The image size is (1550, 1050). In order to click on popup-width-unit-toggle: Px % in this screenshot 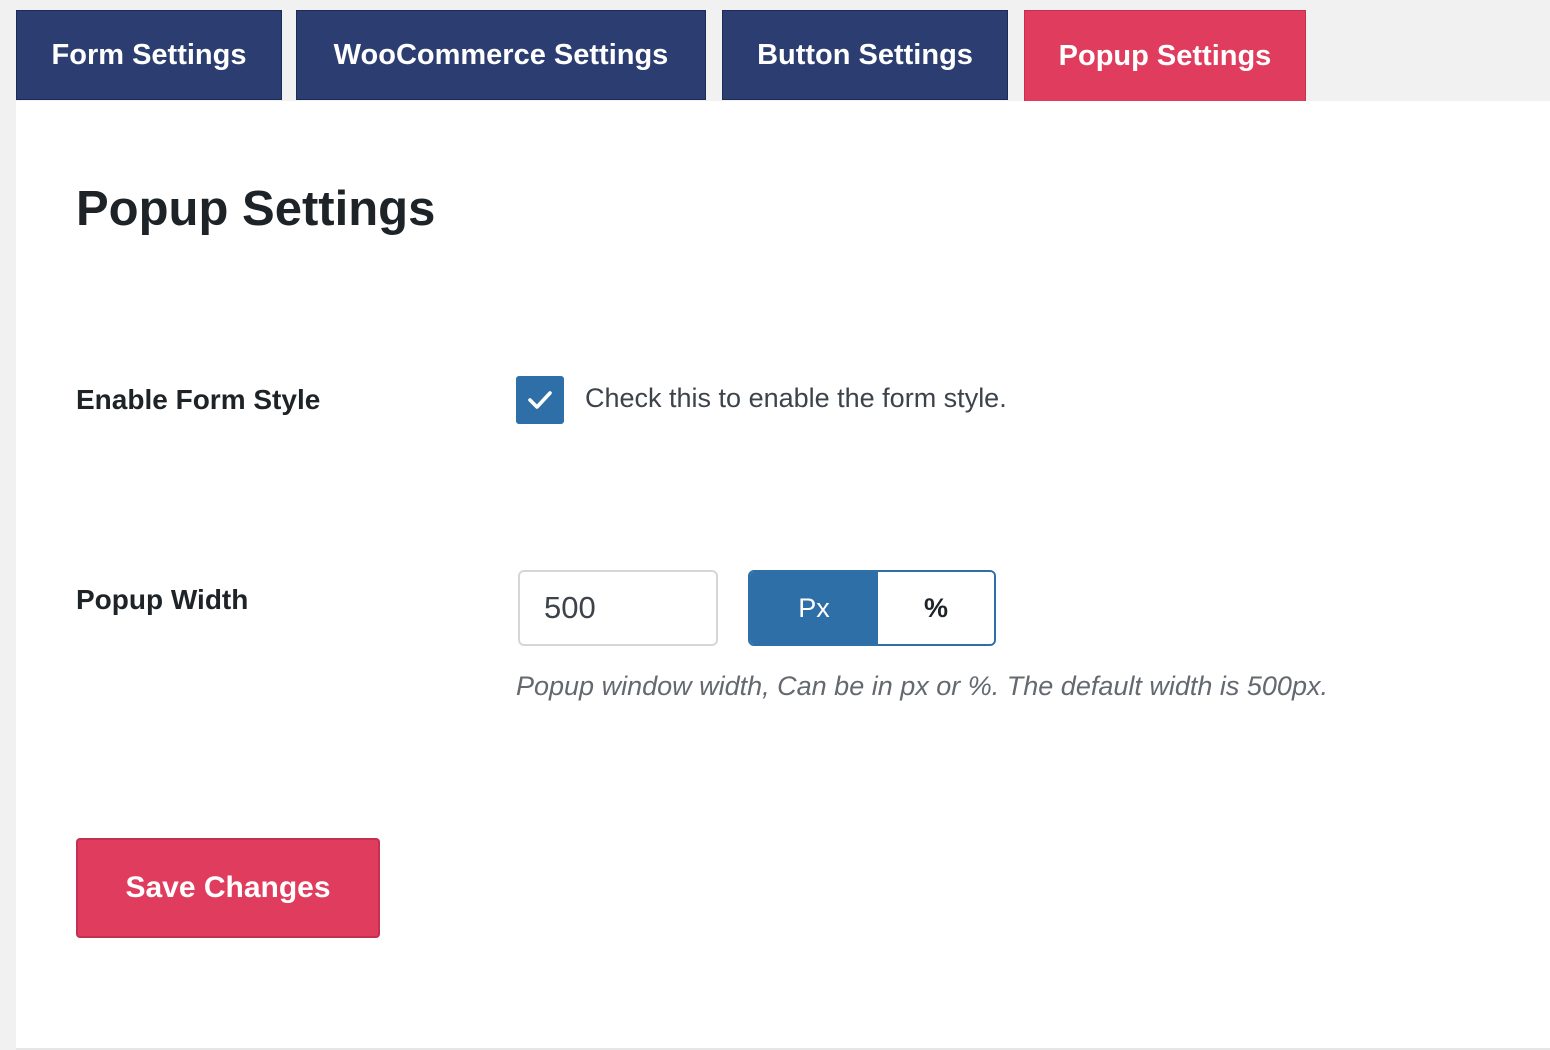, I will do `click(872, 608)`.